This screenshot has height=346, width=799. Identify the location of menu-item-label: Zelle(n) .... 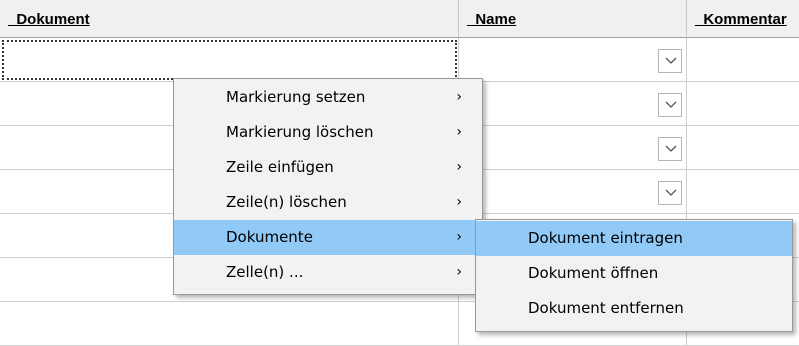
(265, 272).